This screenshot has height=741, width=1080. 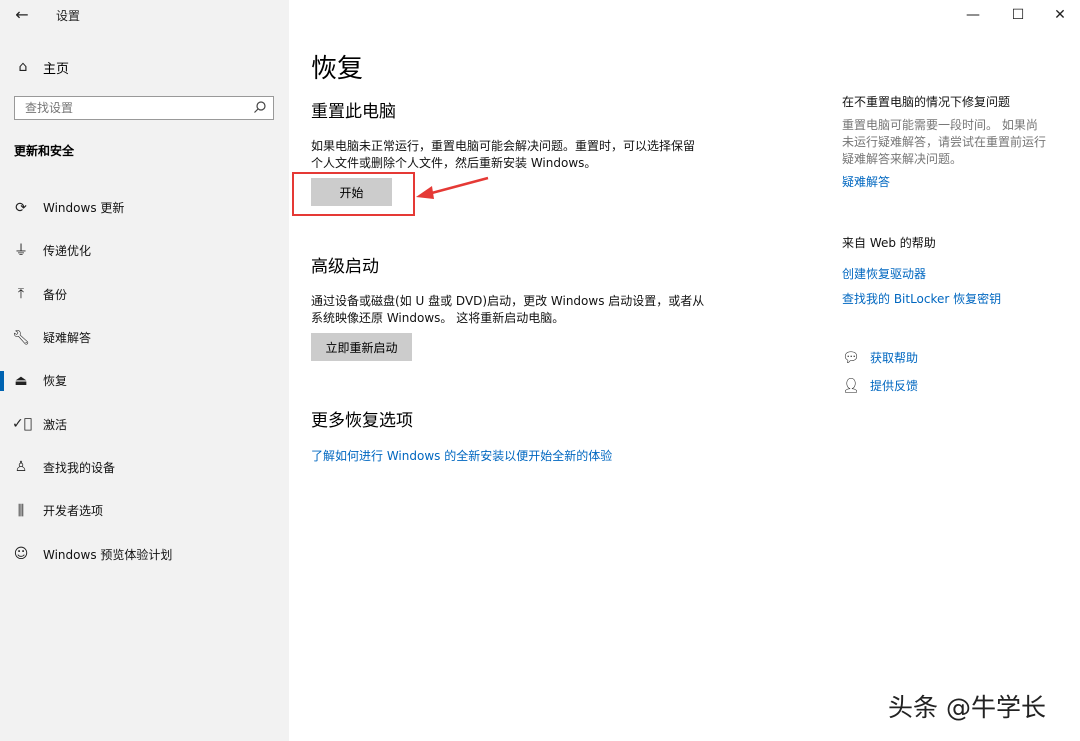 What do you see at coordinates (973, 15) in the screenshot?
I see `minimize-button: —` at bounding box center [973, 15].